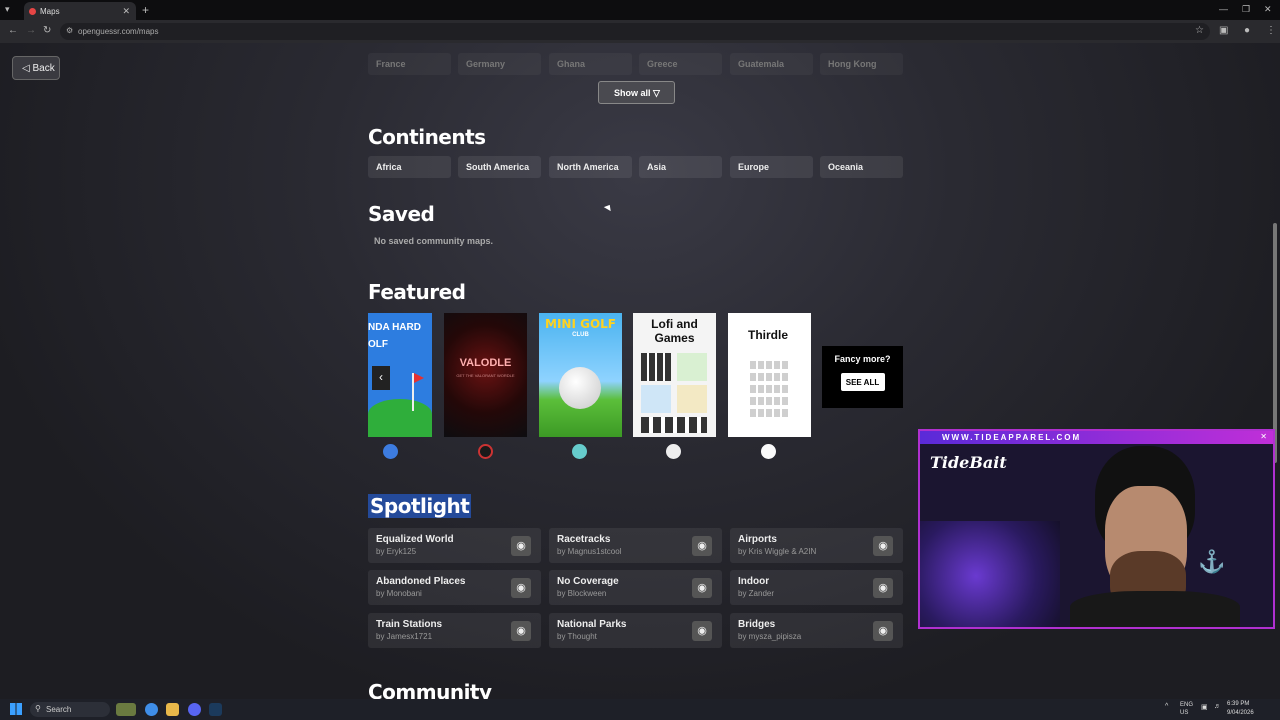 Image resolution: width=1280 pixels, height=720 pixels. I want to click on country-pill: Germany, so click(499, 64).